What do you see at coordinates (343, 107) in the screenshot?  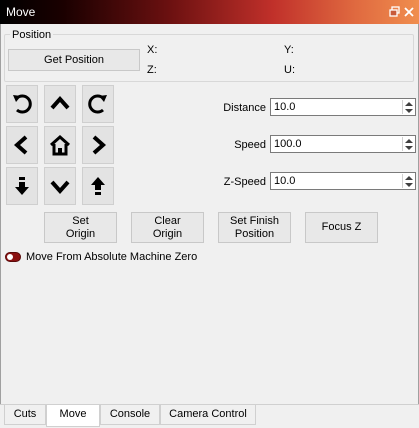 I see `distance-spinbox: 10.0` at bounding box center [343, 107].